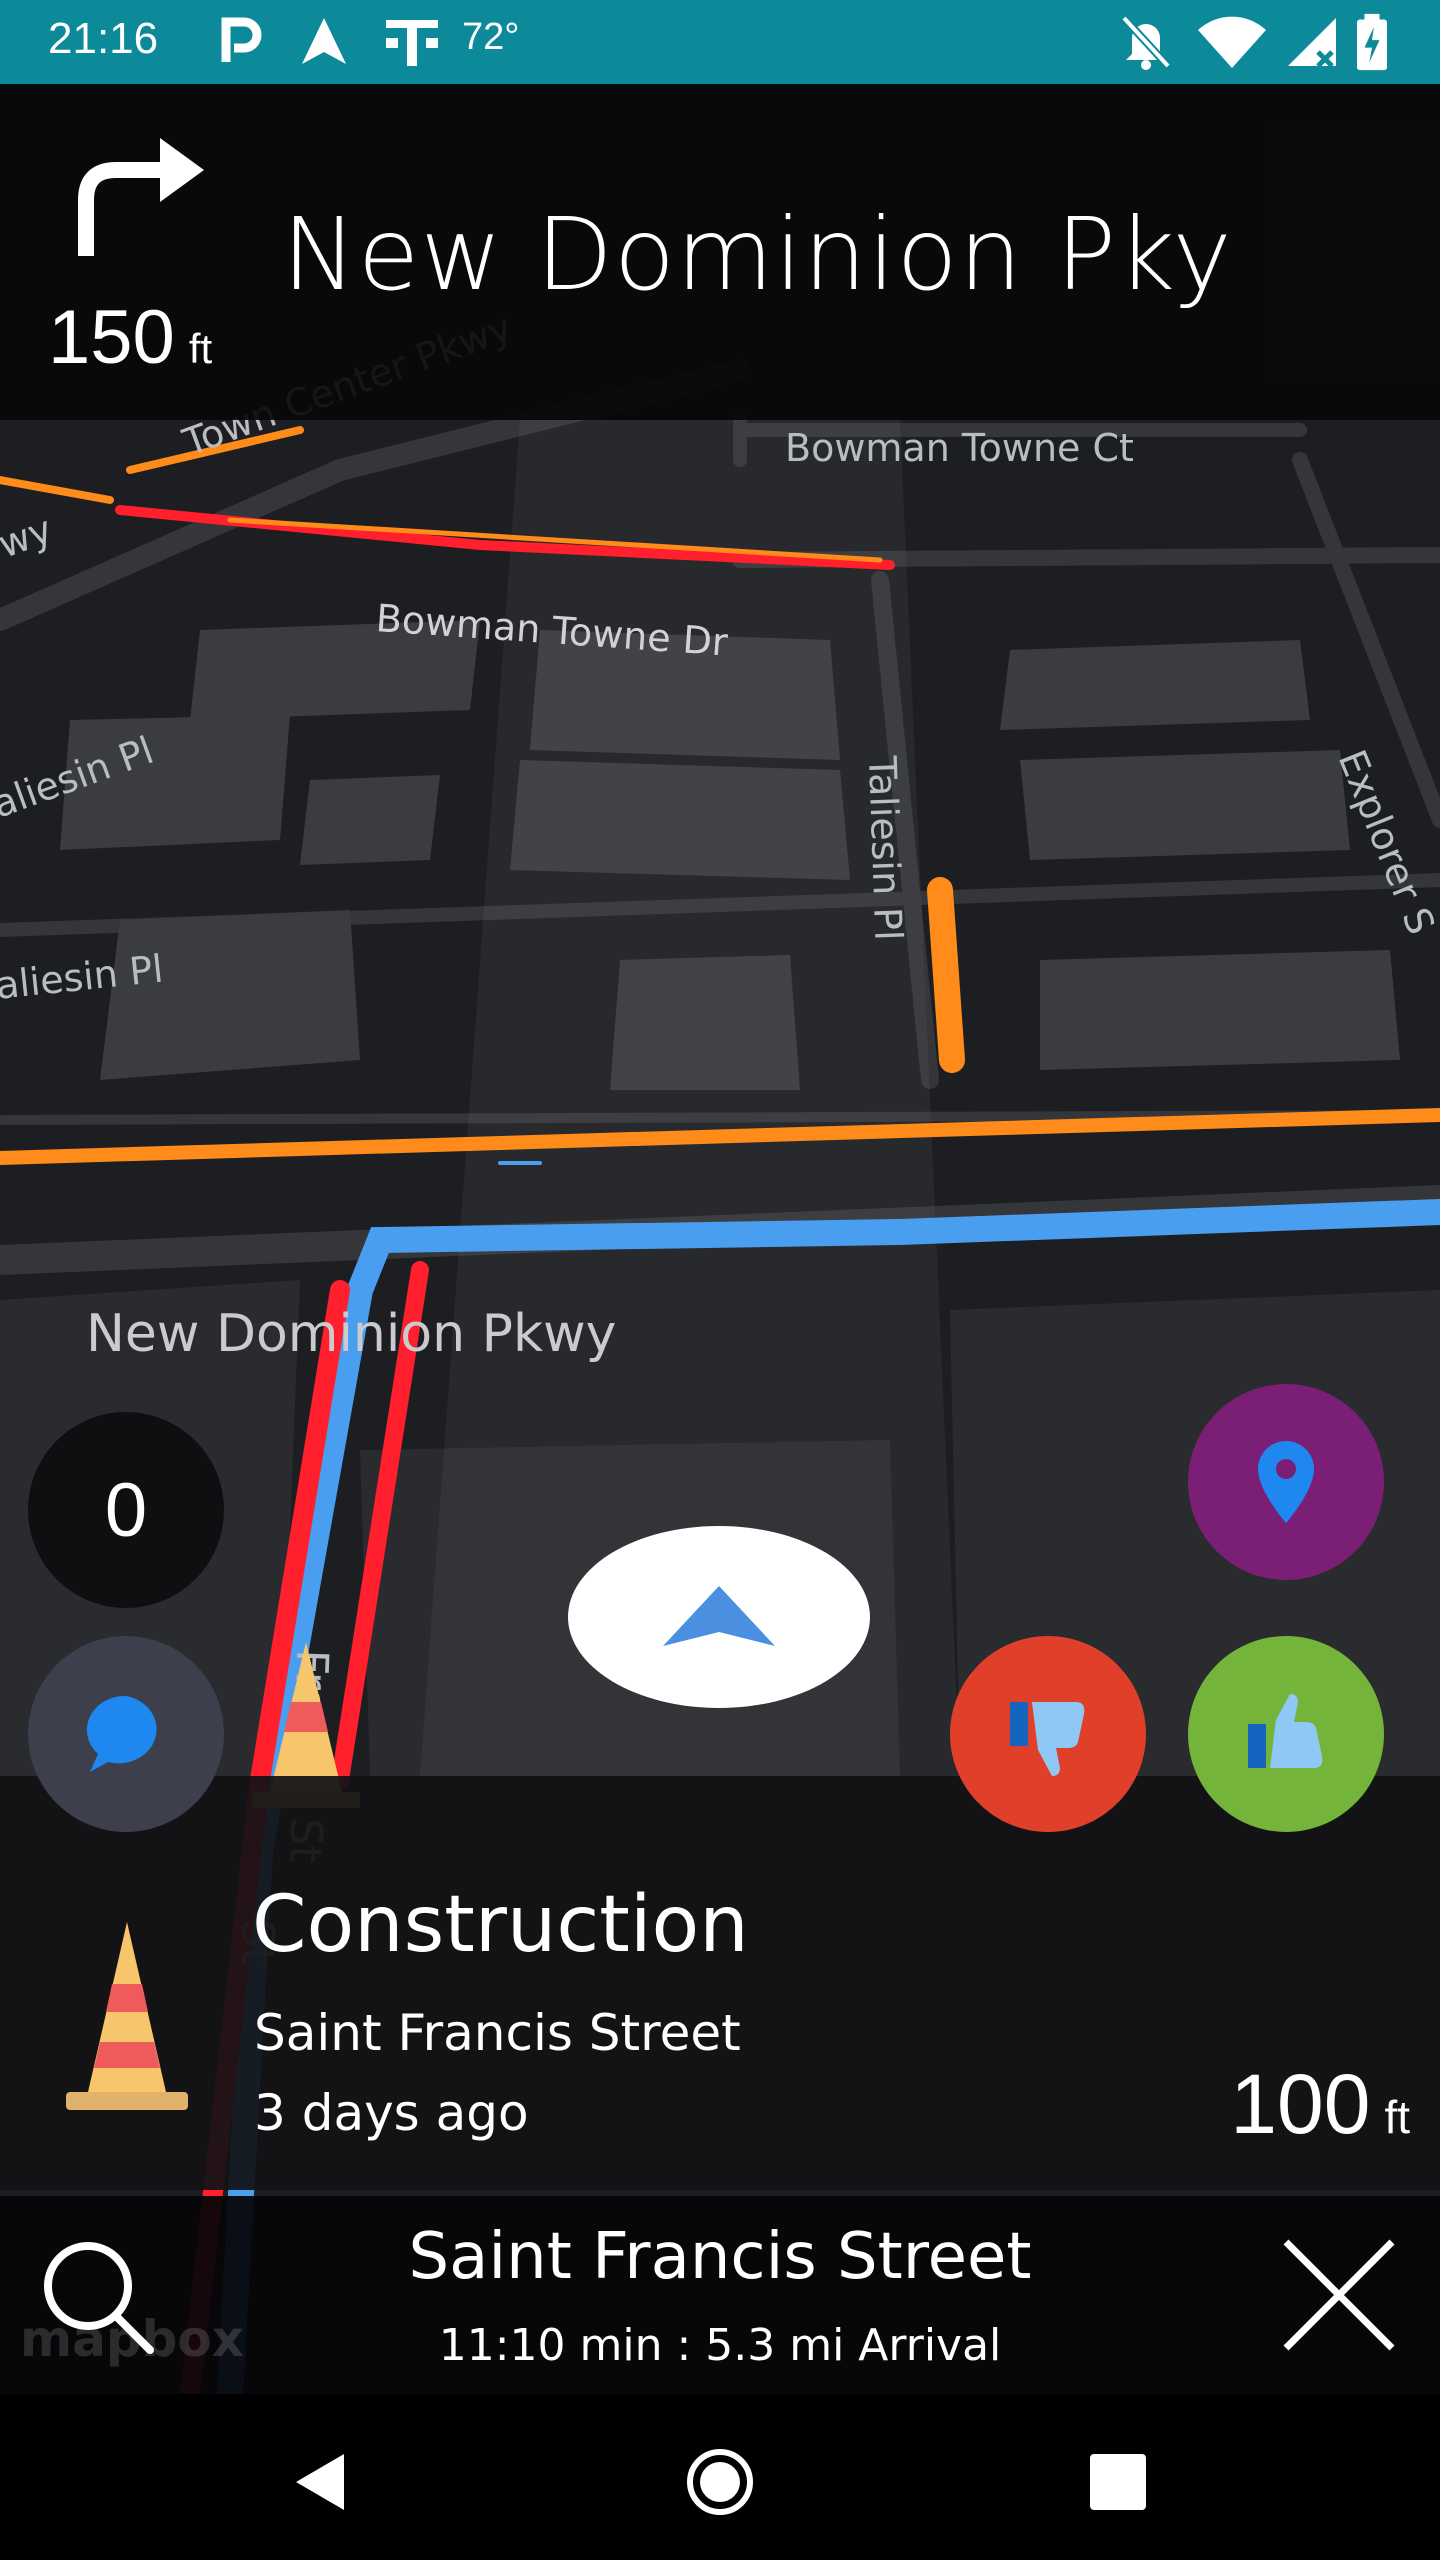  I want to click on home-icon, so click(720, 2482).